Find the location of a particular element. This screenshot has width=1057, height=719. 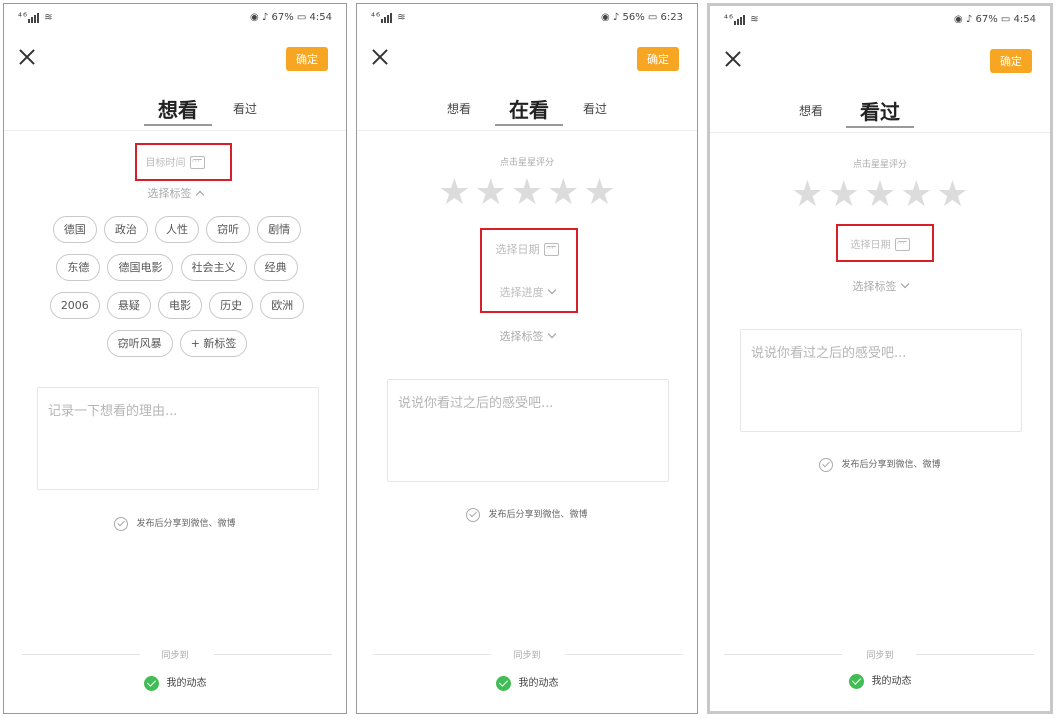

tag-chip: 社会主义 is located at coordinates (213, 267).